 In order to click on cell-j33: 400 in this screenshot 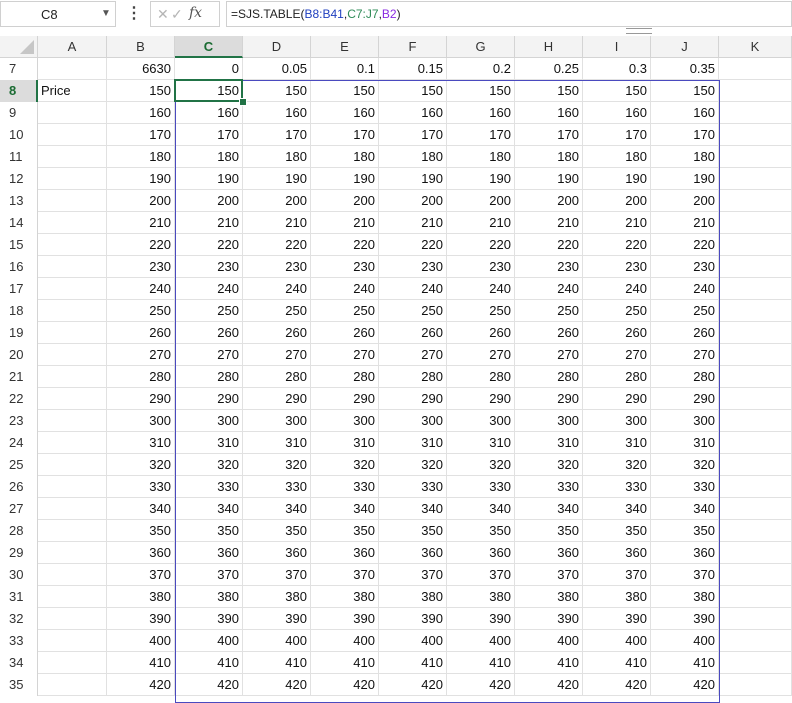, I will do `click(685, 641)`.